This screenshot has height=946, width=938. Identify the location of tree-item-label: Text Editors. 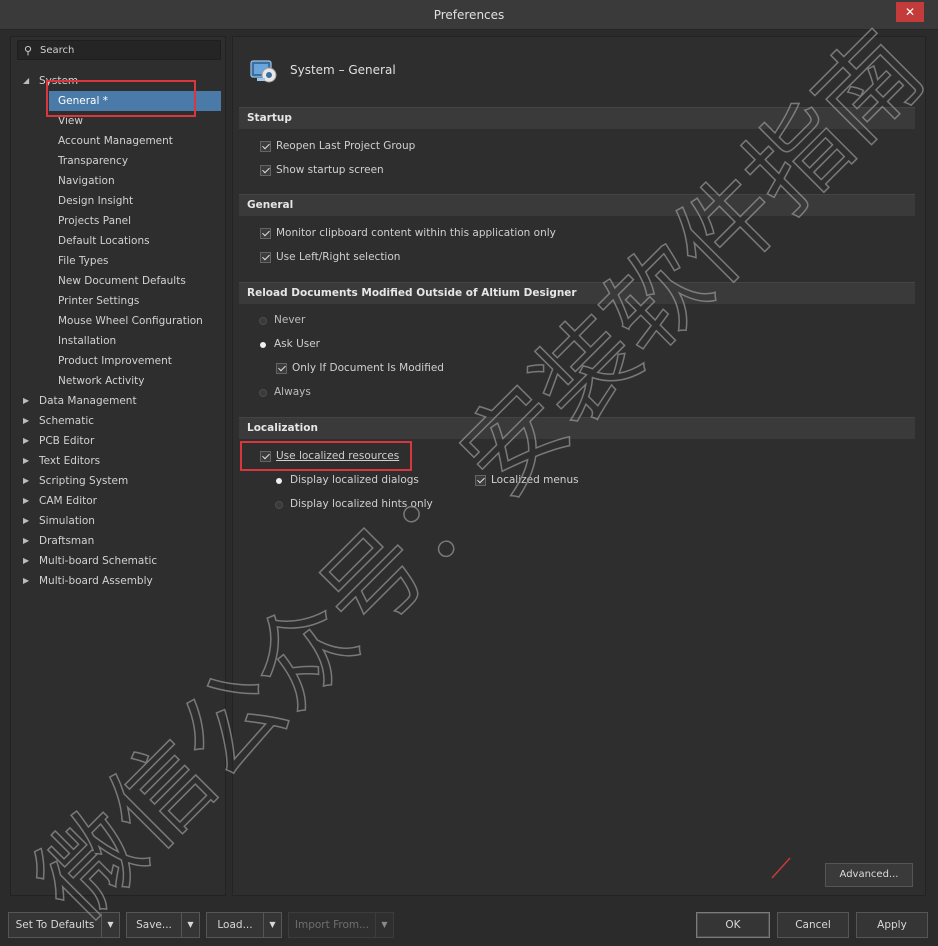
(70, 461).